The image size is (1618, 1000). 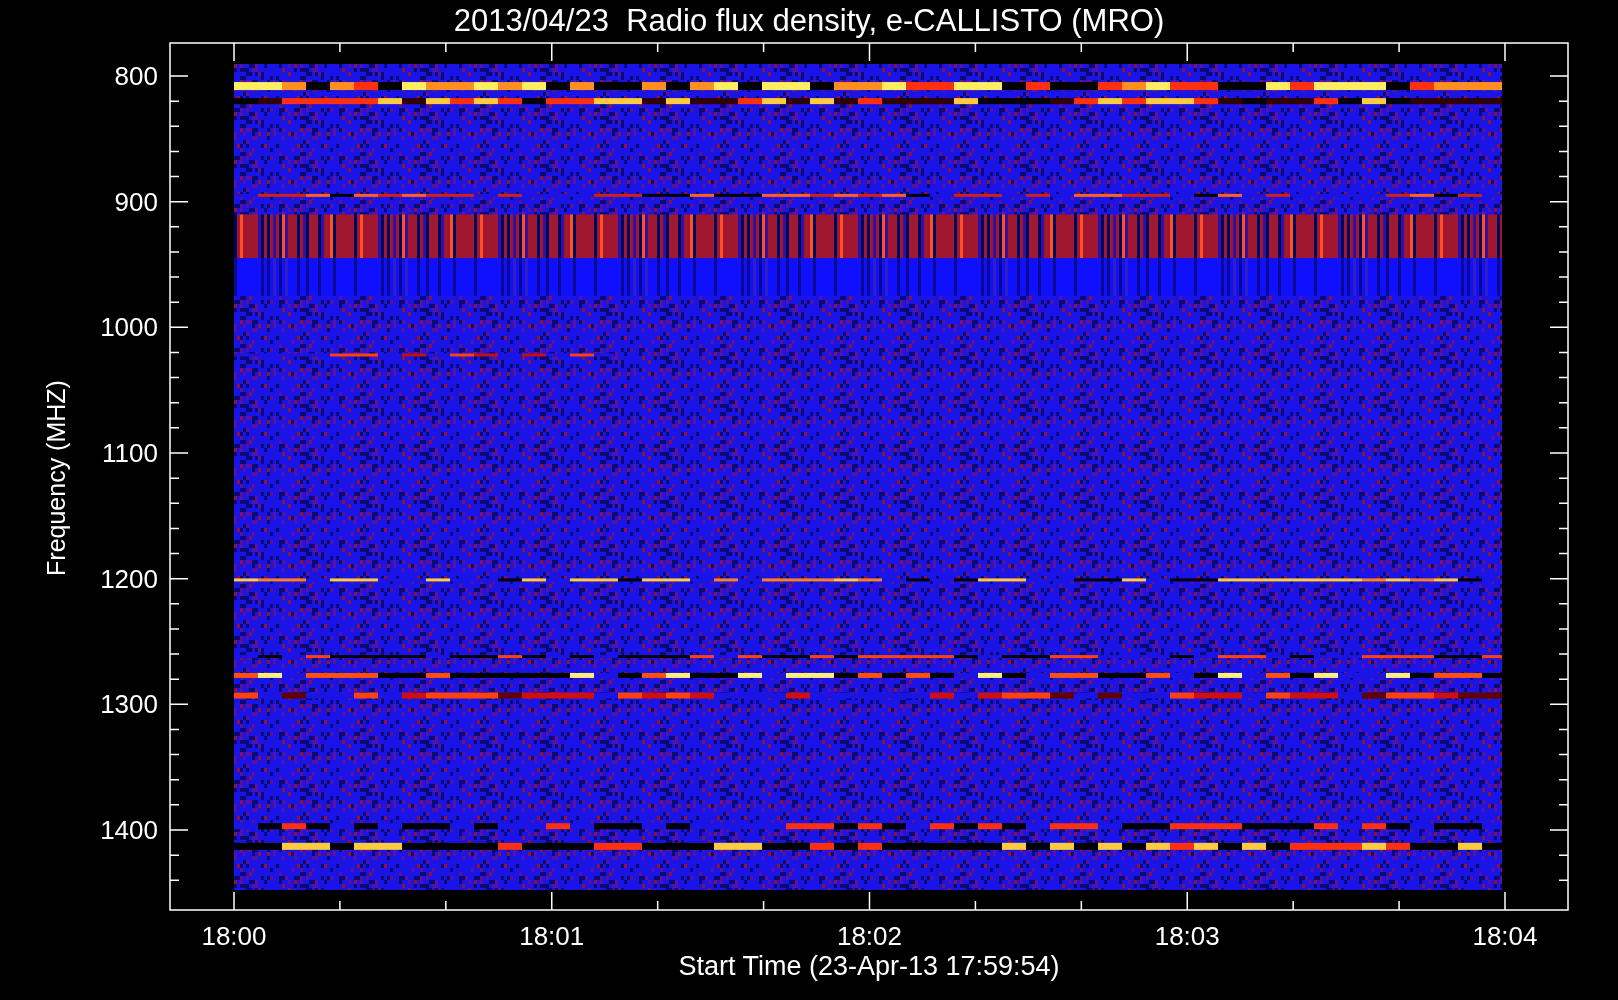 What do you see at coordinates (234, 936) in the screenshot?
I see `x-tick-label: 18:00` at bounding box center [234, 936].